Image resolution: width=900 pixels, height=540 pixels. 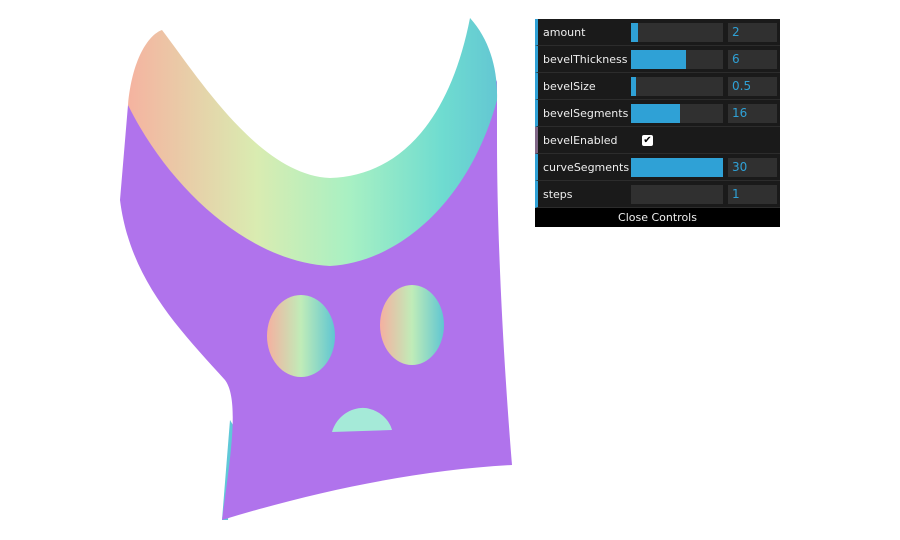 I want to click on control-row-bevel-thickness: bevelThickness, so click(x=657, y=59).